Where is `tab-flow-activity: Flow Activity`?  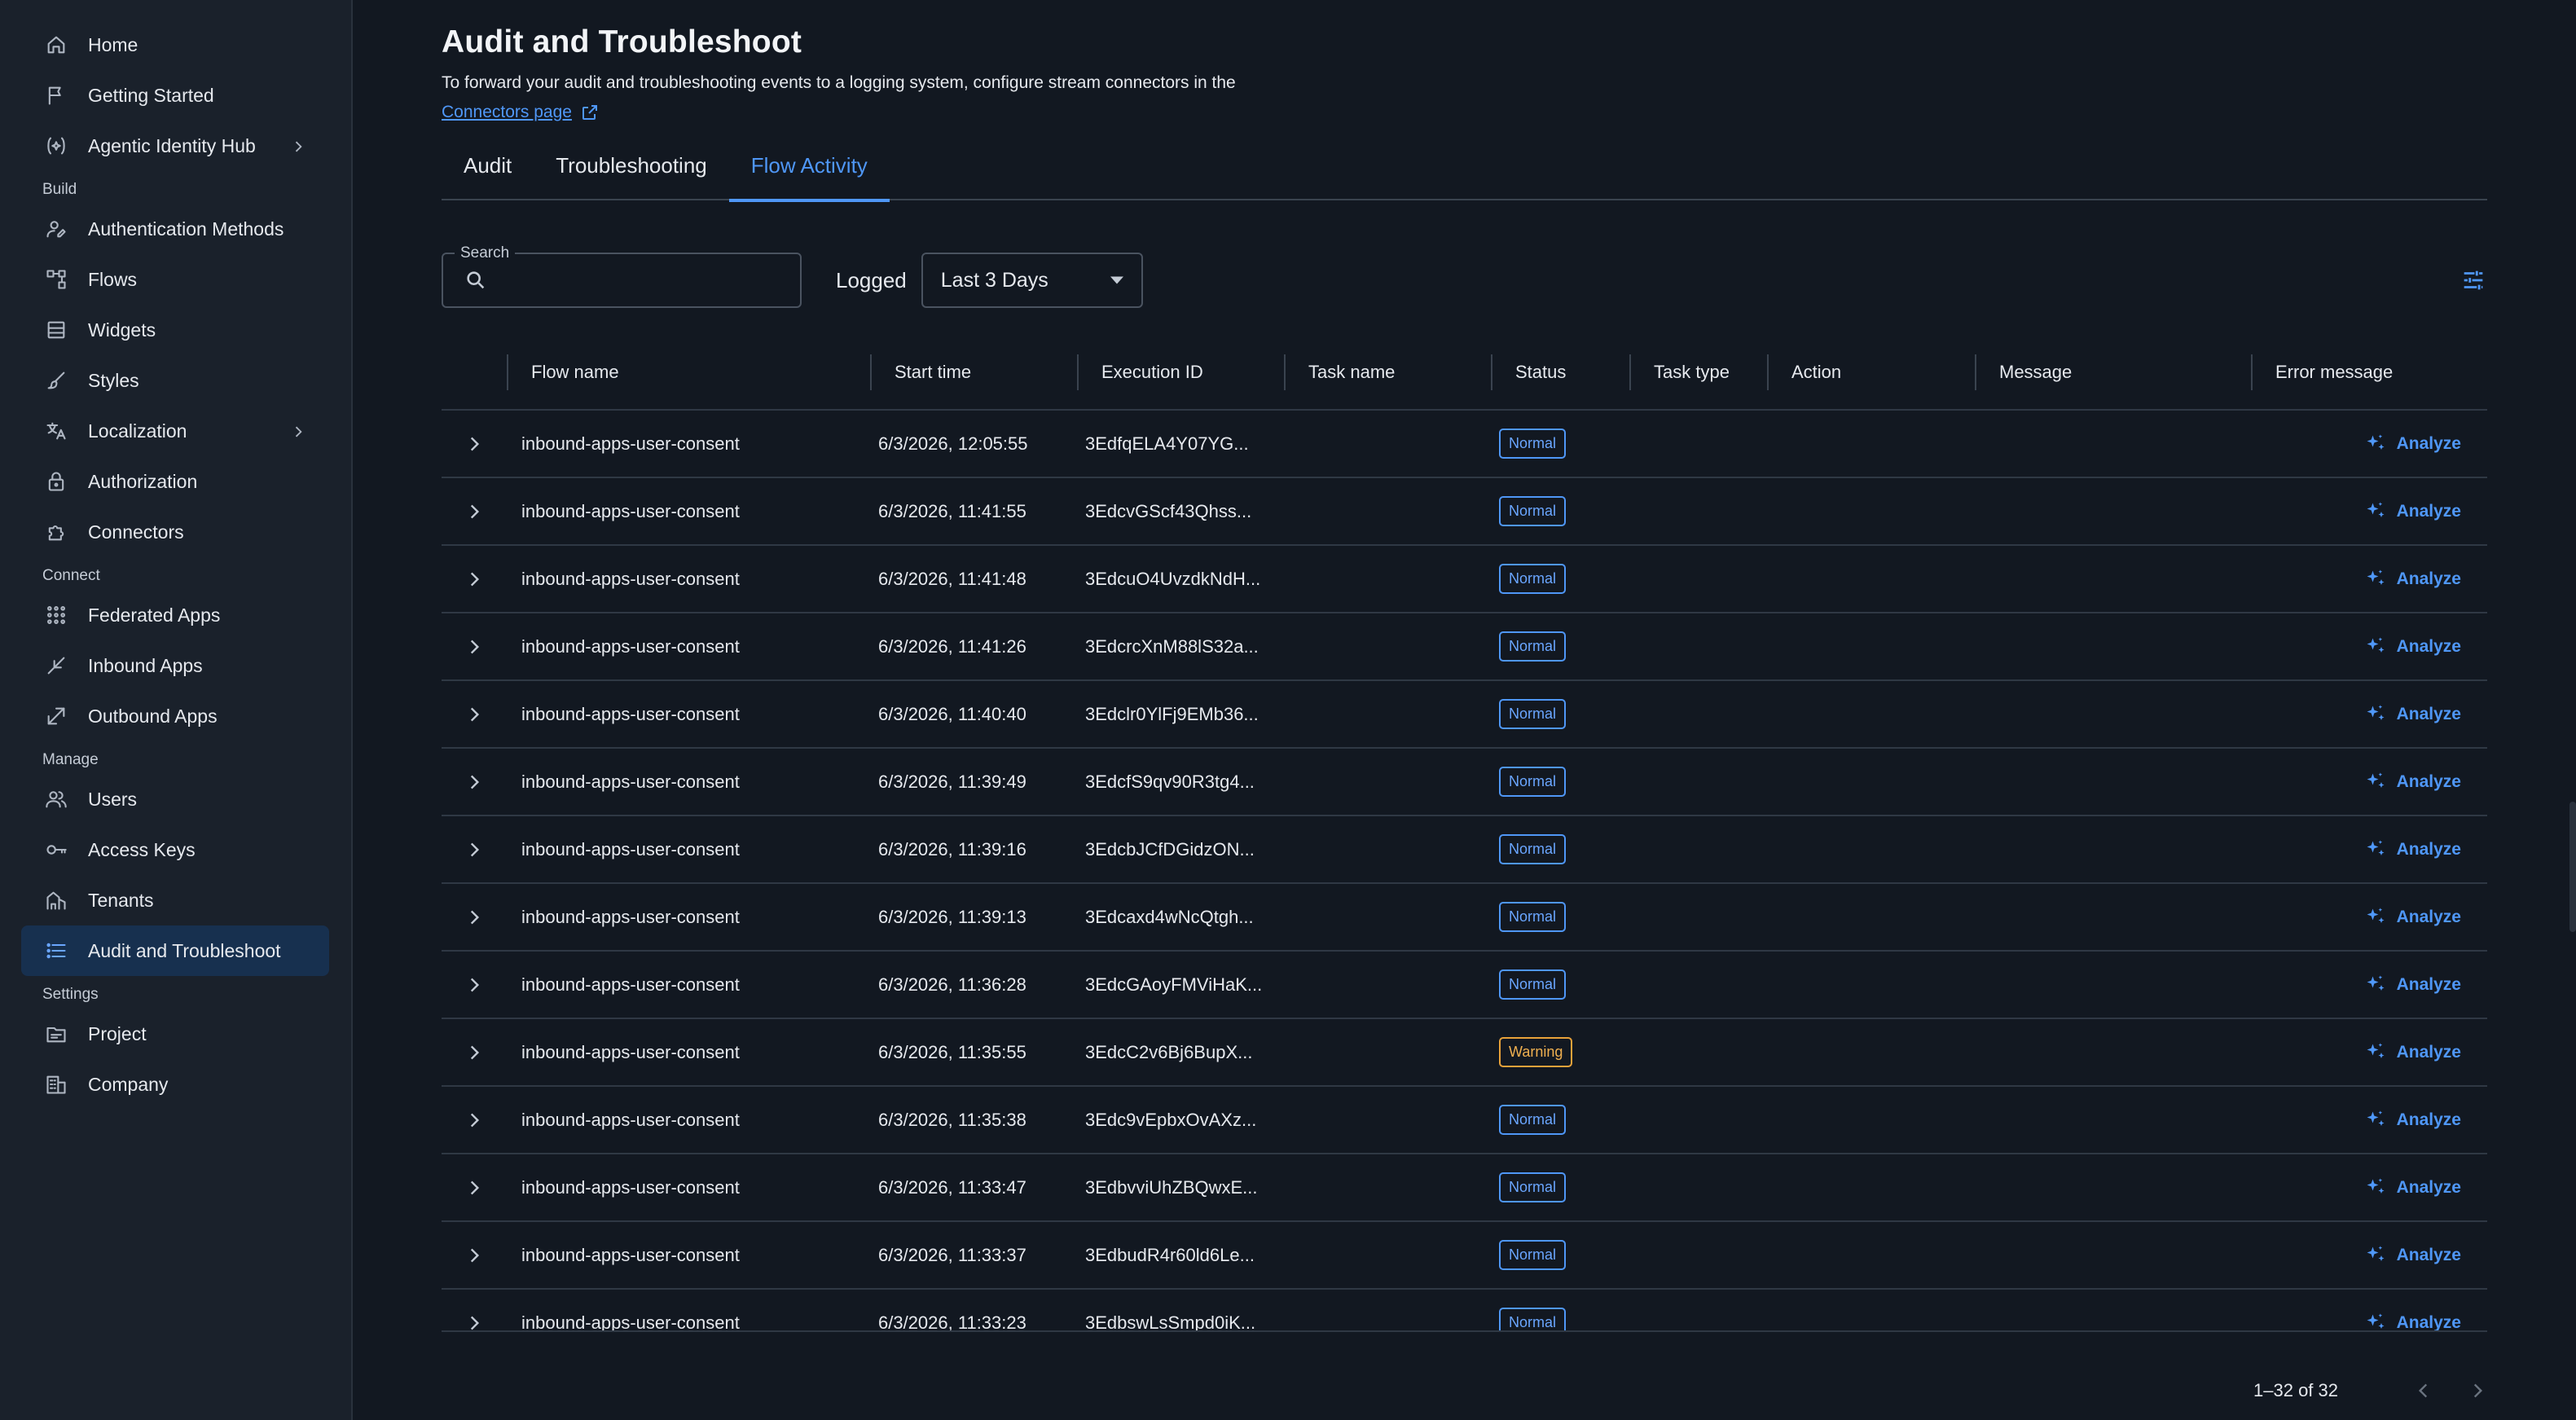
tab-flow-activity: Flow Activity is located at coordinates (809, 177).